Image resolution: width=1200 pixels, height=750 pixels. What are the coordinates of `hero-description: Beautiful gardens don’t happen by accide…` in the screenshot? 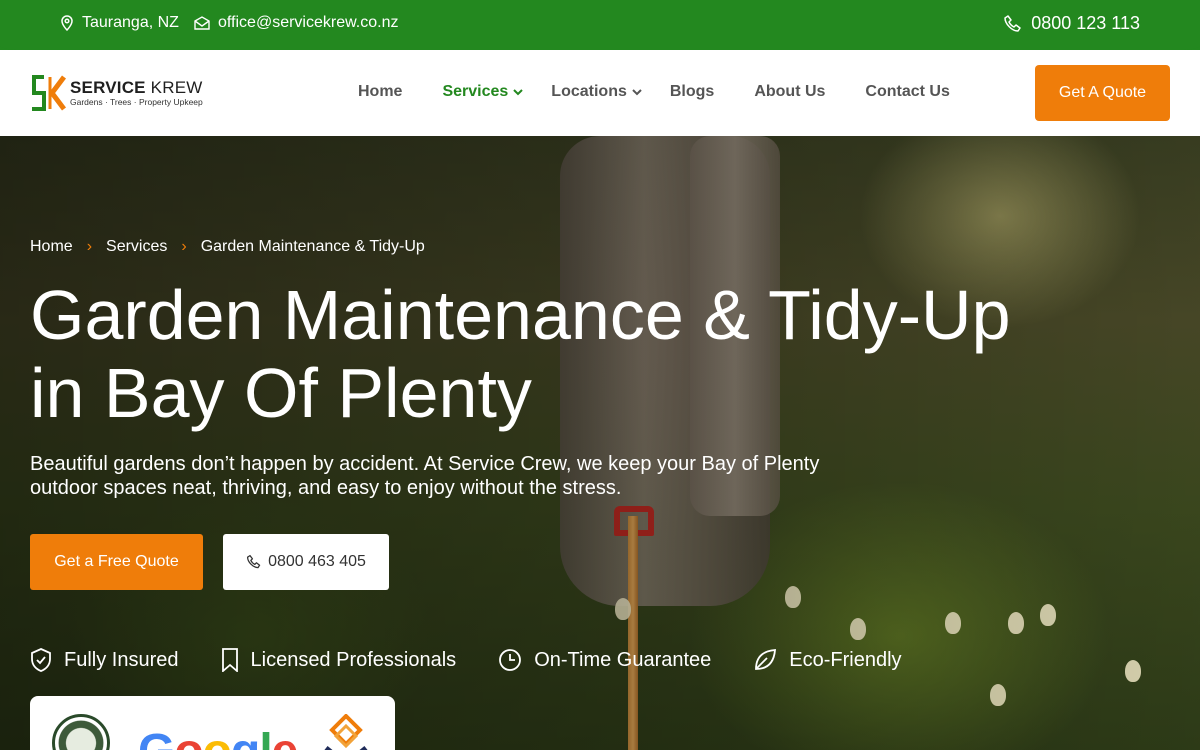 It's located at (425, 476).